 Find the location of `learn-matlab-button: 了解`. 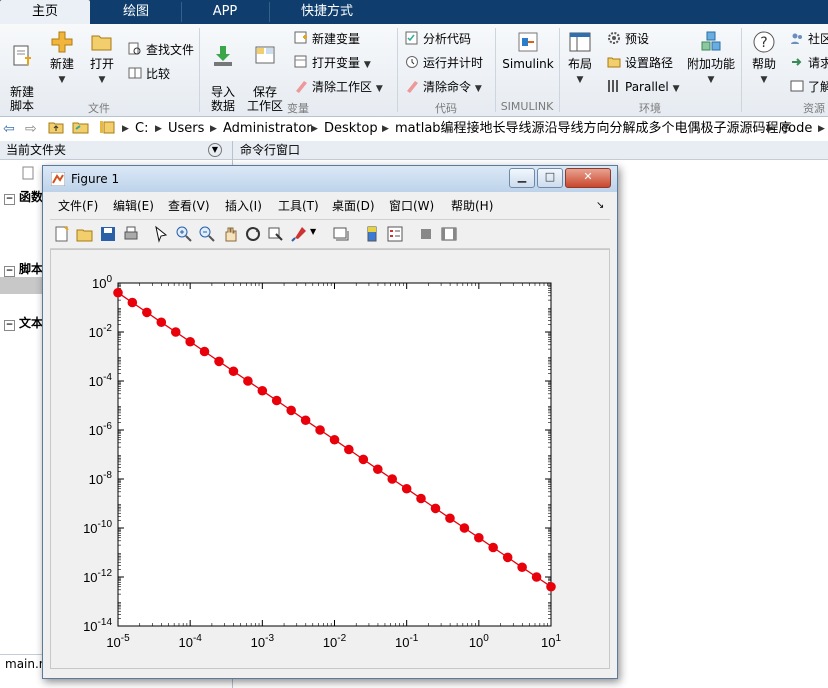

learn-matlab-button: 了解 is located at coordinates (809, 87).